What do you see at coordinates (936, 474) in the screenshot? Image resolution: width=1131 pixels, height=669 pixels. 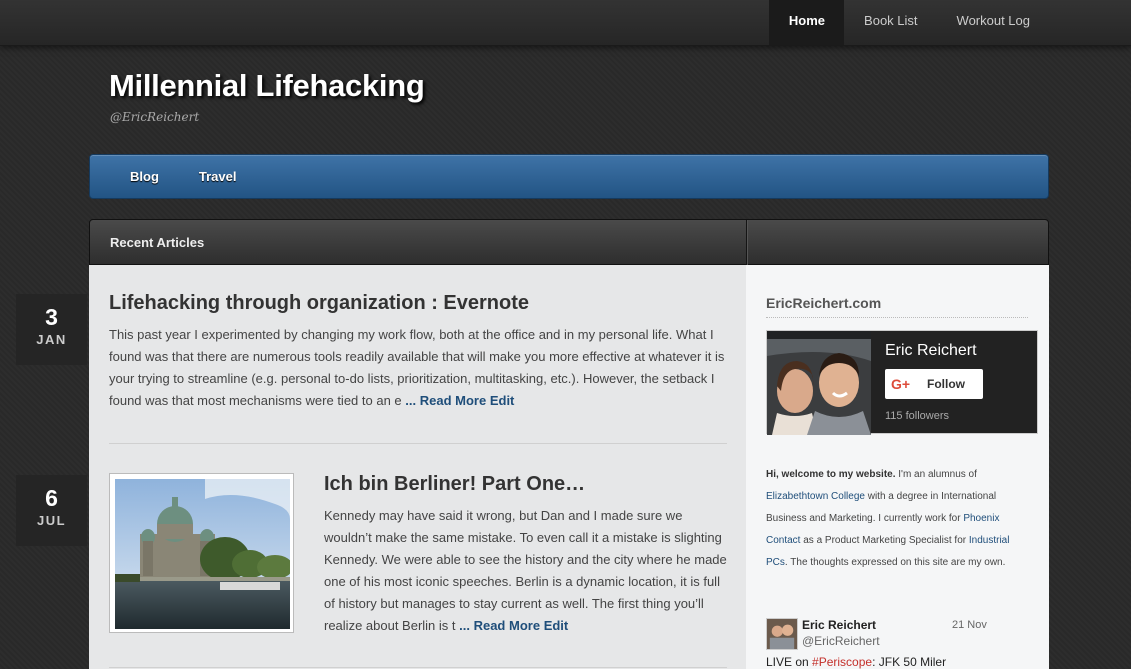 I see `about-text-part: I'm an alumnus of` at bounding box center [936, 474].